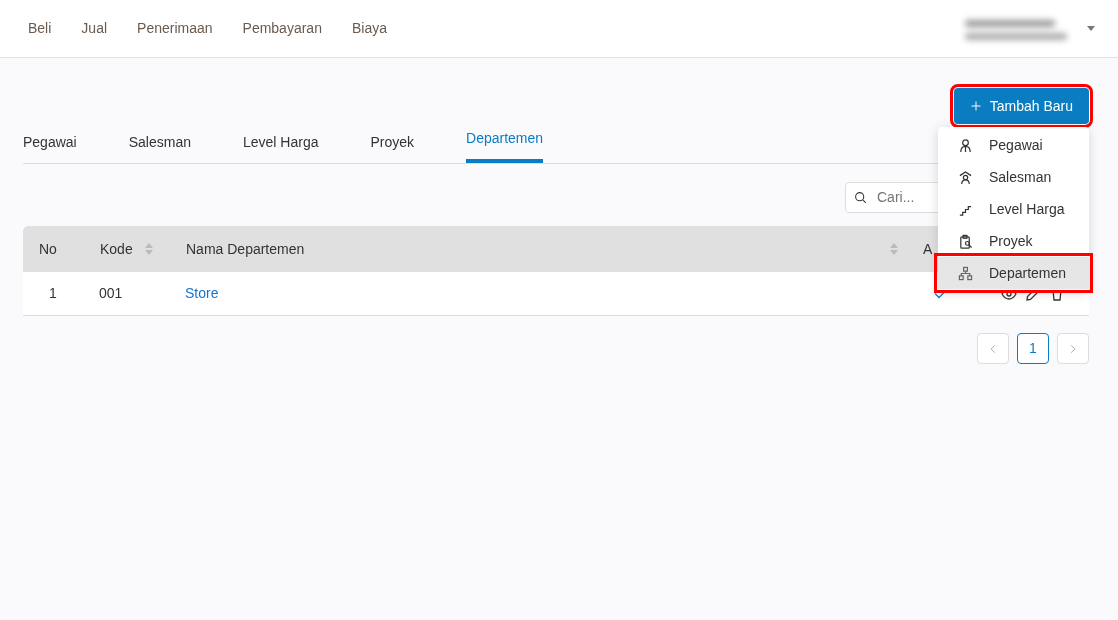 The image size is (1118, 620). Describe the element at coordinates (1013, 209) in the screenshot. I see `menu-item: Level Harga` at that location.